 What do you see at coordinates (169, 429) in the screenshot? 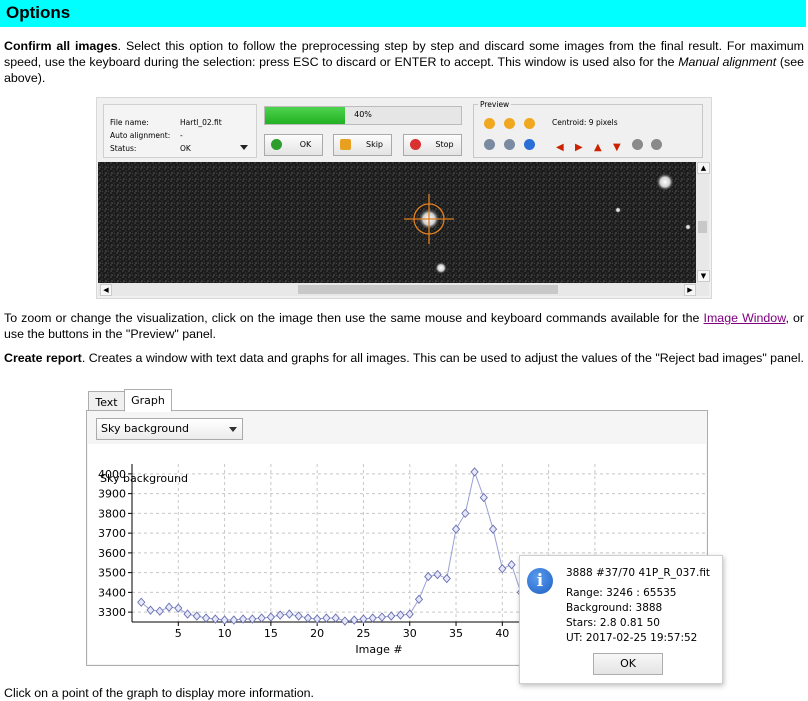
I see `graph-selector: Sky background` at bounding box center [169, 429].